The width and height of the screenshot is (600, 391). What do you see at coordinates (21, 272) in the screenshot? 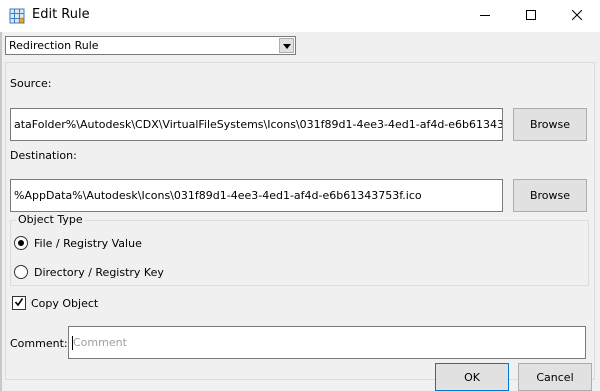
I see `radio-button` at bounding box center [21, 272].